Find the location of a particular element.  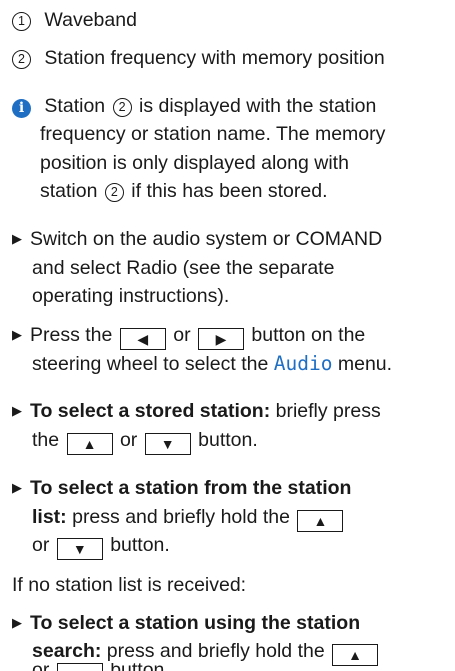

step-4-line-2: list: press and briefly hold the ▲ is located at coordinates (188, 517).